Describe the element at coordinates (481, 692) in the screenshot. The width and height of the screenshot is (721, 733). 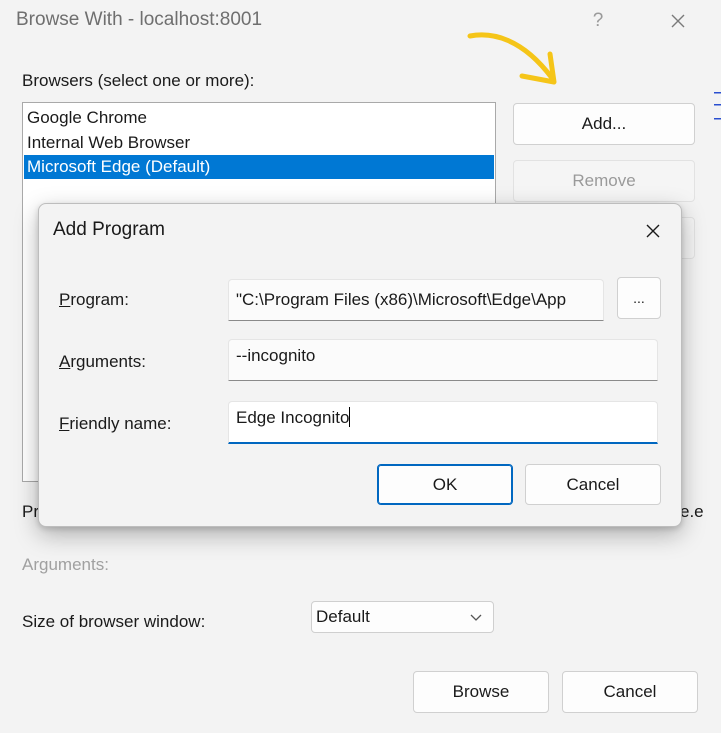
I see `browse-button: Browse` at that location.